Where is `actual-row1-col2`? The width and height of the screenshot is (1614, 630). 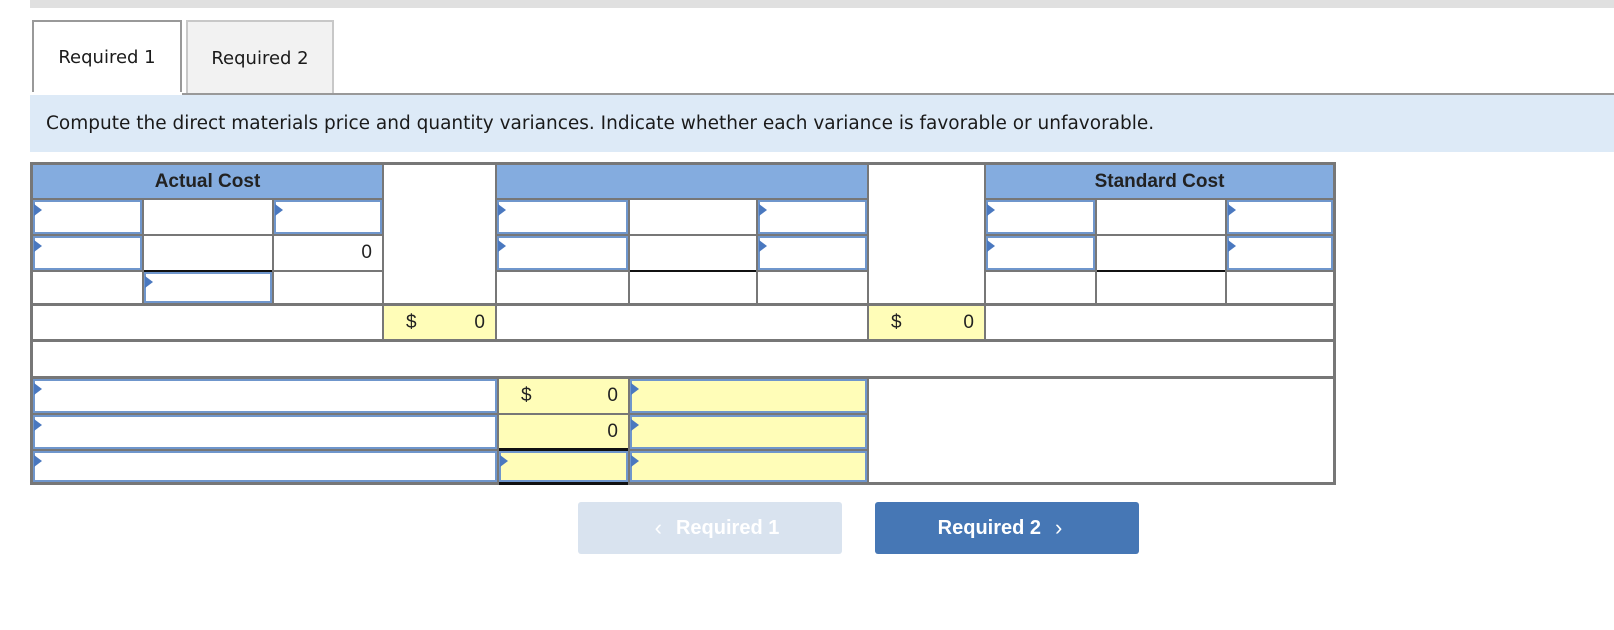 actual-row1-col2 is located at coordinates (208, 217).